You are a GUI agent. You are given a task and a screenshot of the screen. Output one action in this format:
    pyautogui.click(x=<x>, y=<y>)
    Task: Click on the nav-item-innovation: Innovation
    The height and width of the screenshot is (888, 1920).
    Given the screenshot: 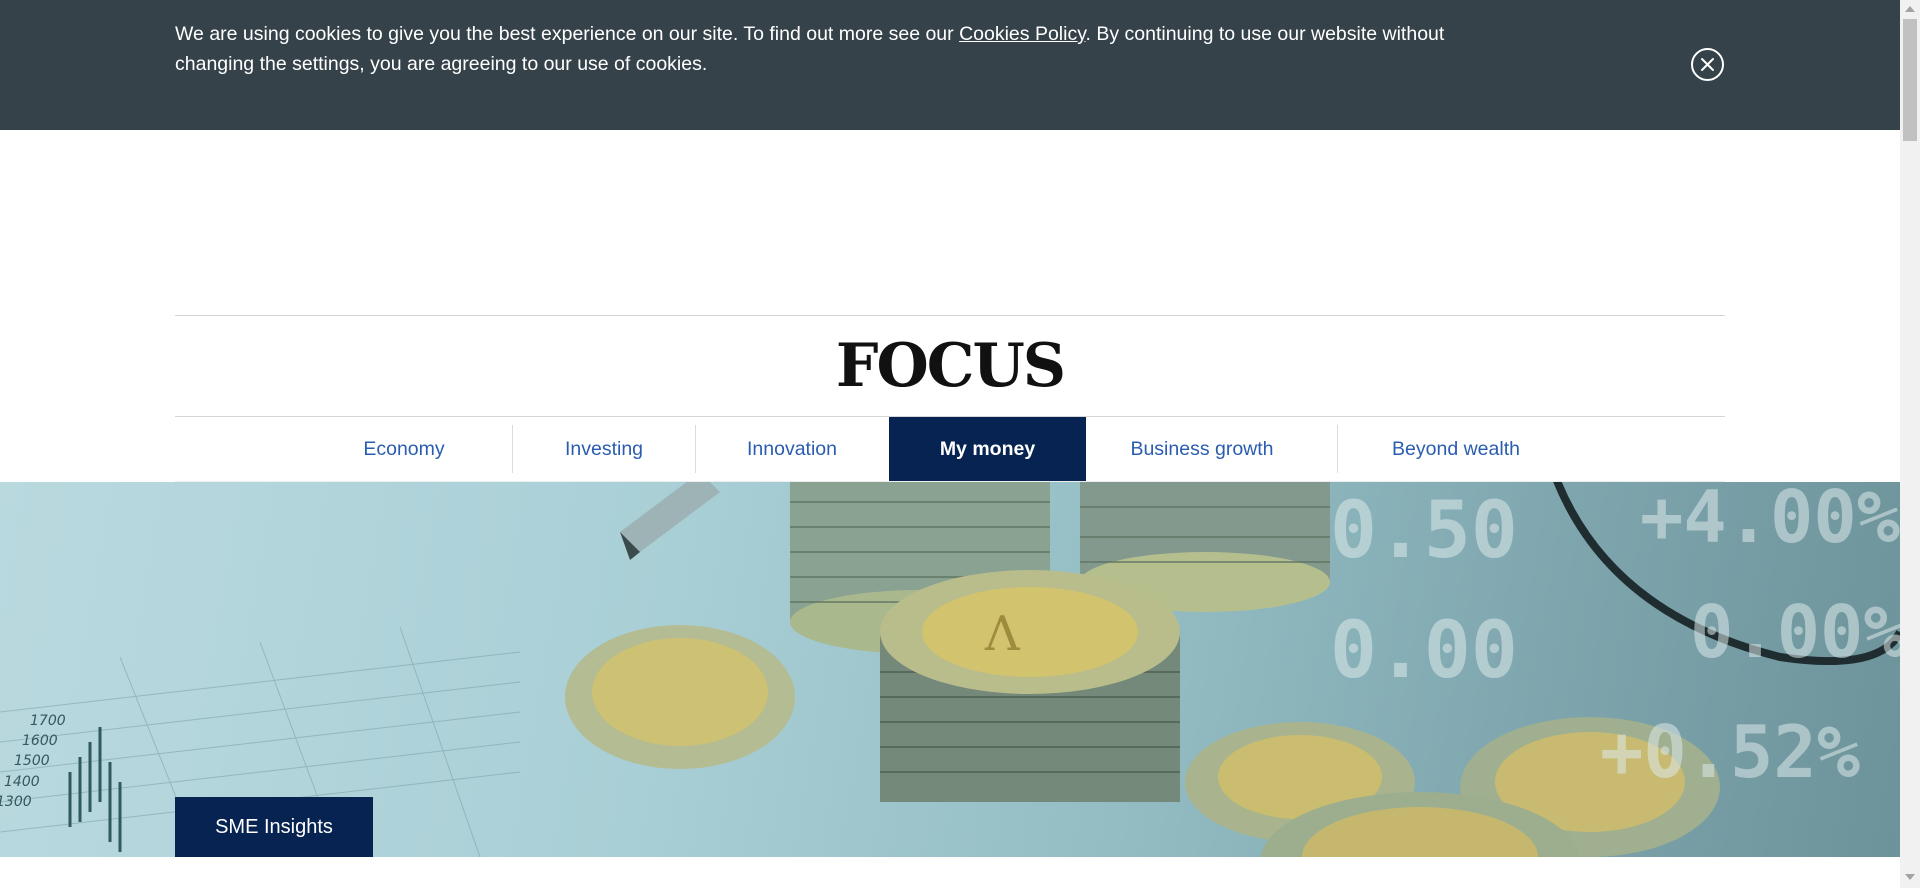 What is the action you would take?
    pyautogui.click(x=792, y=449)
    